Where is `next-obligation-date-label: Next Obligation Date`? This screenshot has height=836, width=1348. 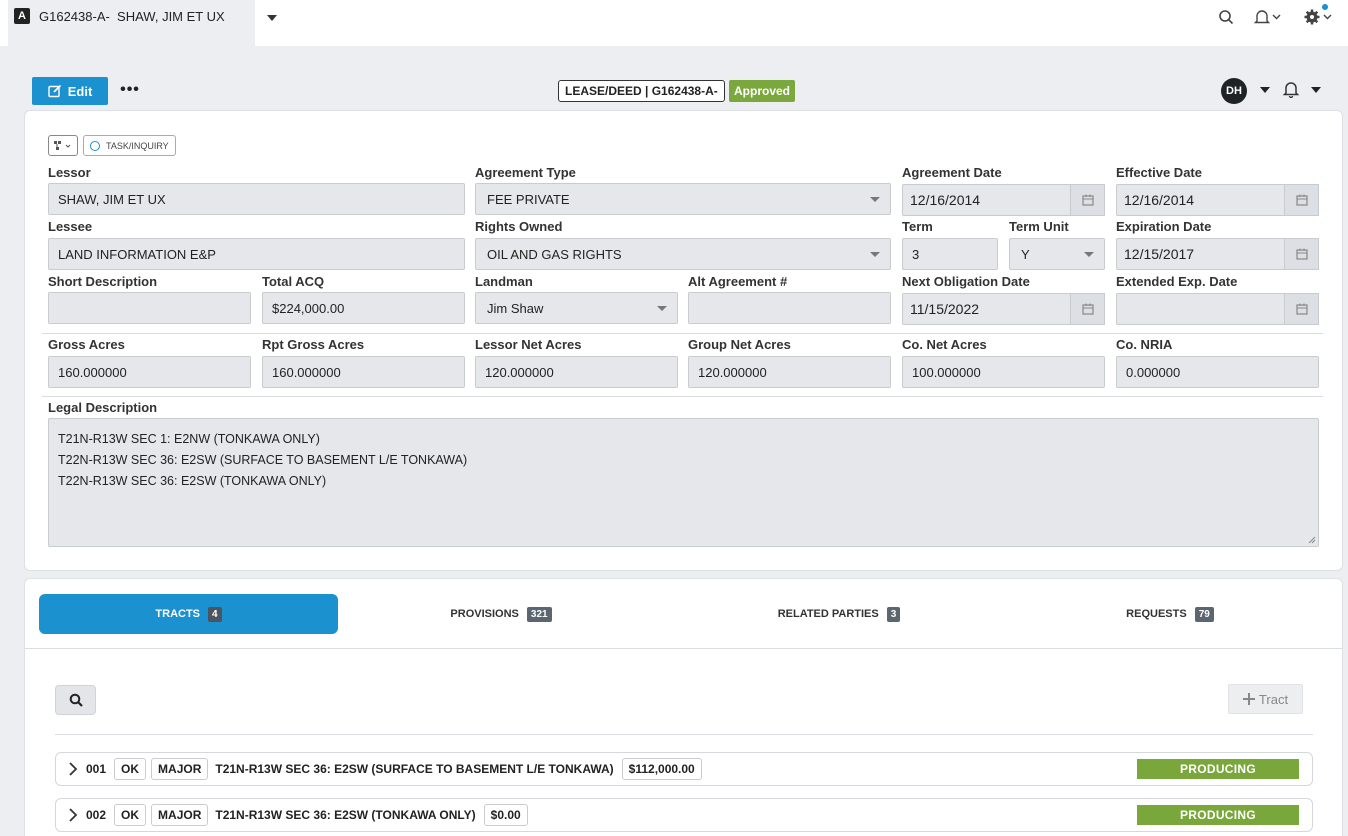
next-obligation-date-label: Next Obligation Date is located at coordinates (966, 281).